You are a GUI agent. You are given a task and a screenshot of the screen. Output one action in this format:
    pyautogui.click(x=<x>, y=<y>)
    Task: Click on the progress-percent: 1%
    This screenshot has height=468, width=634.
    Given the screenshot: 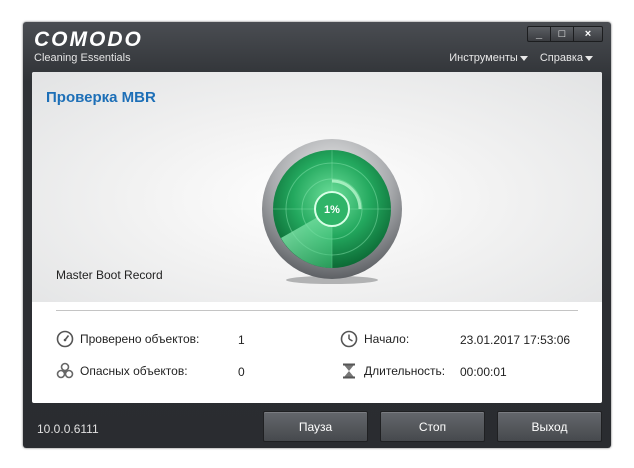 What is the action you would take?
    pyautogui.click(x=332, y=210)
    